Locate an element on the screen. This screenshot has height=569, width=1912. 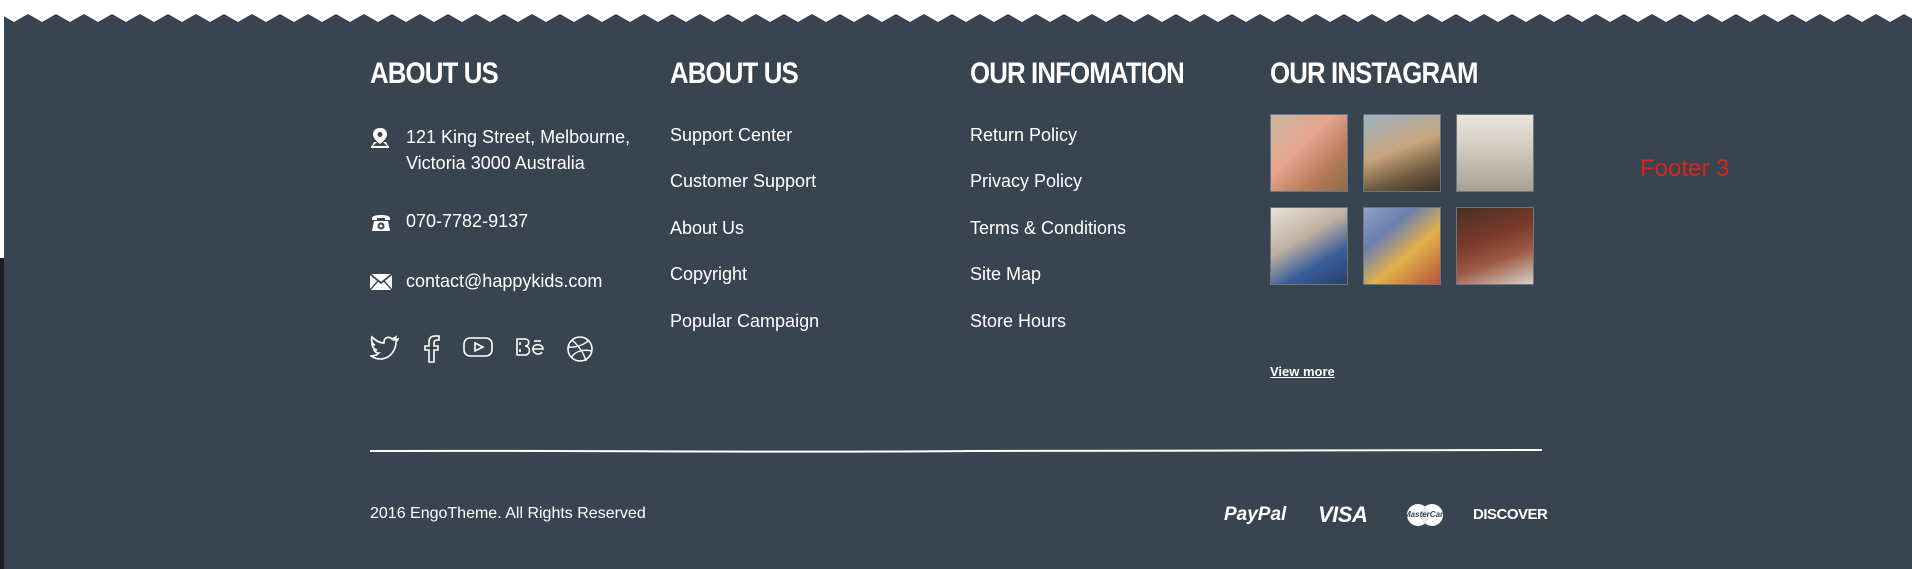
phone-link: 070-7782-9137 is located at coordinates (467, 224).